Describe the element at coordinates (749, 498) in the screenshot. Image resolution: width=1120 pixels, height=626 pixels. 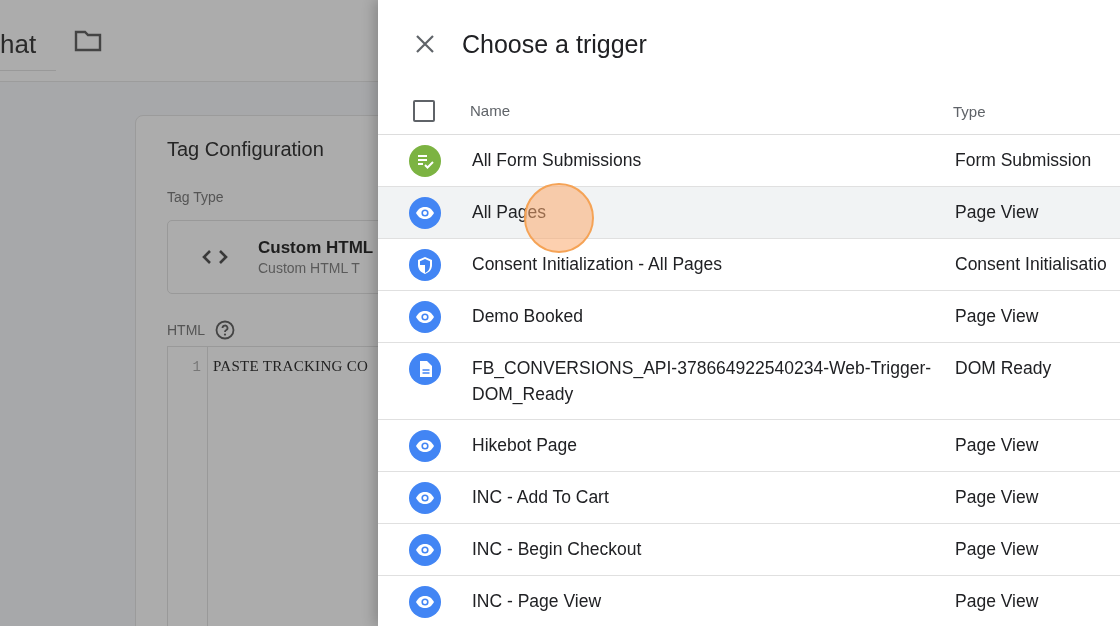
I see `trigger-row: INC - Add To Cart Page View` at that location.